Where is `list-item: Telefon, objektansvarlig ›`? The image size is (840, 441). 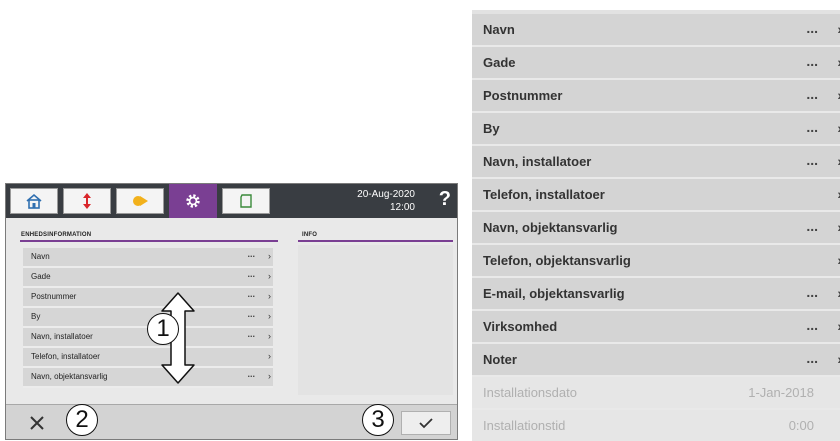
list-item: Telefon, objektansvarlig › is located at coordinates (656, 261).